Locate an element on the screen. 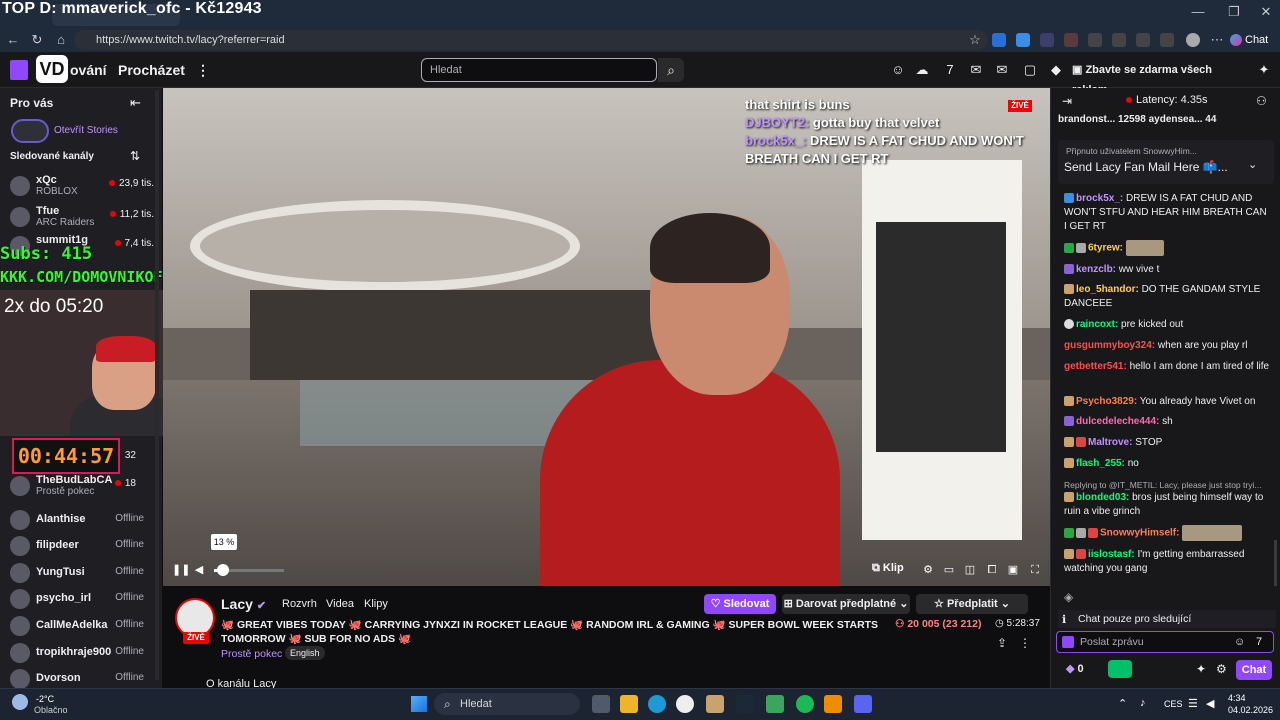  microphone-icon: ♪ is located at coordinates (1143, 703).